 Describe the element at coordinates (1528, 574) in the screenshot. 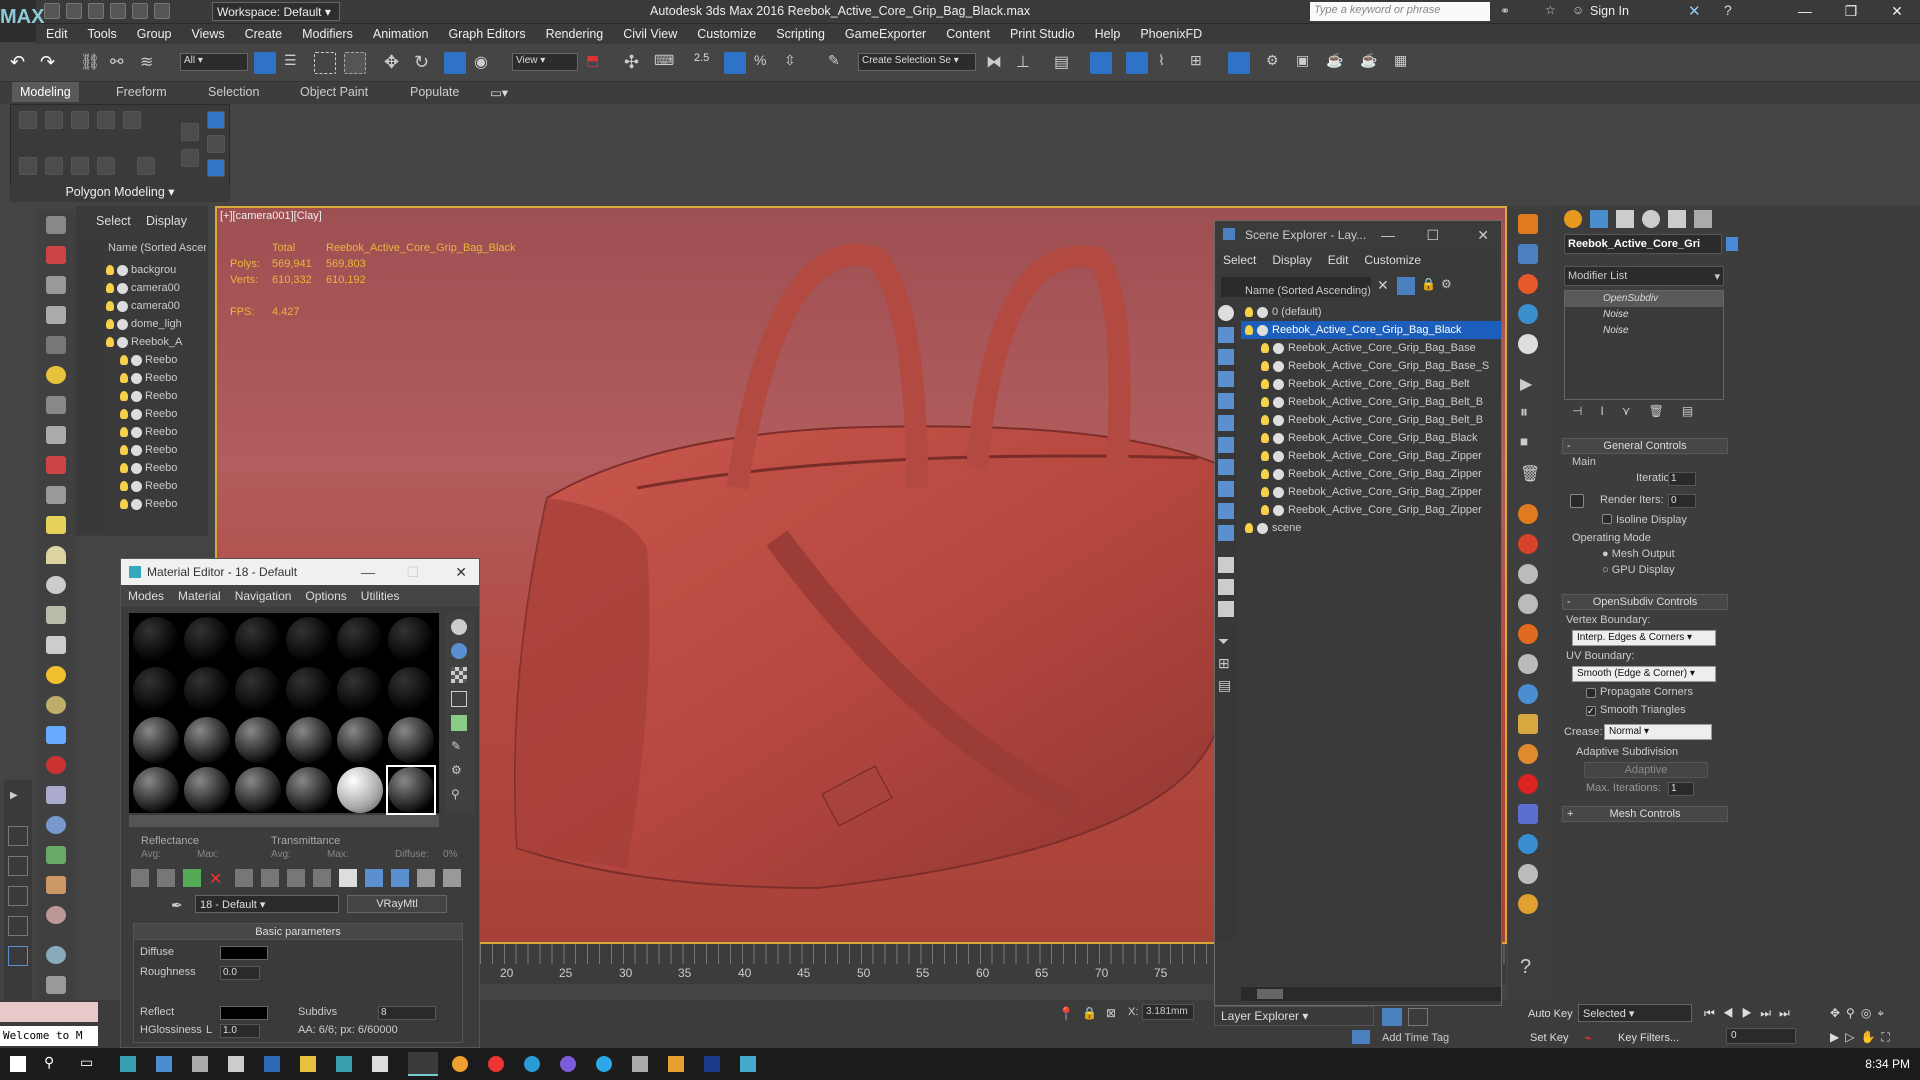

I see `wind-icon` at that location.